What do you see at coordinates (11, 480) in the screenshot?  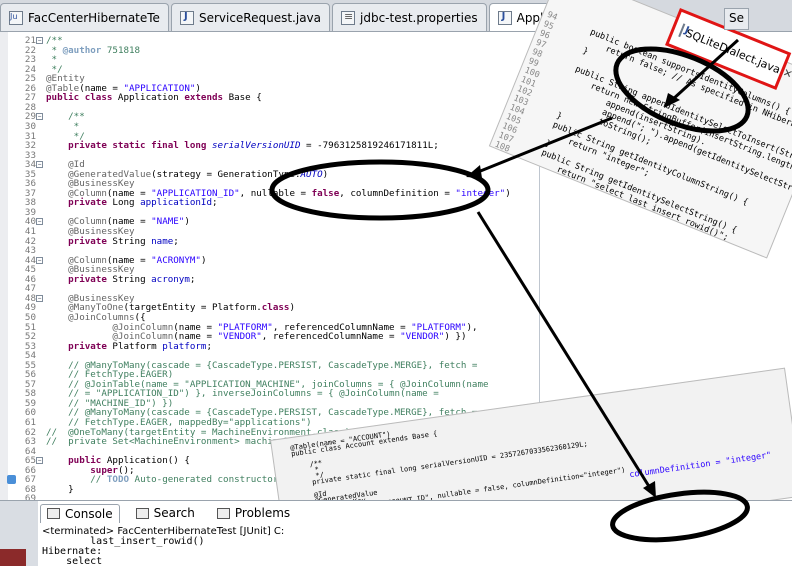 I see `task-marker-icon` at bounding box center [11, 480].